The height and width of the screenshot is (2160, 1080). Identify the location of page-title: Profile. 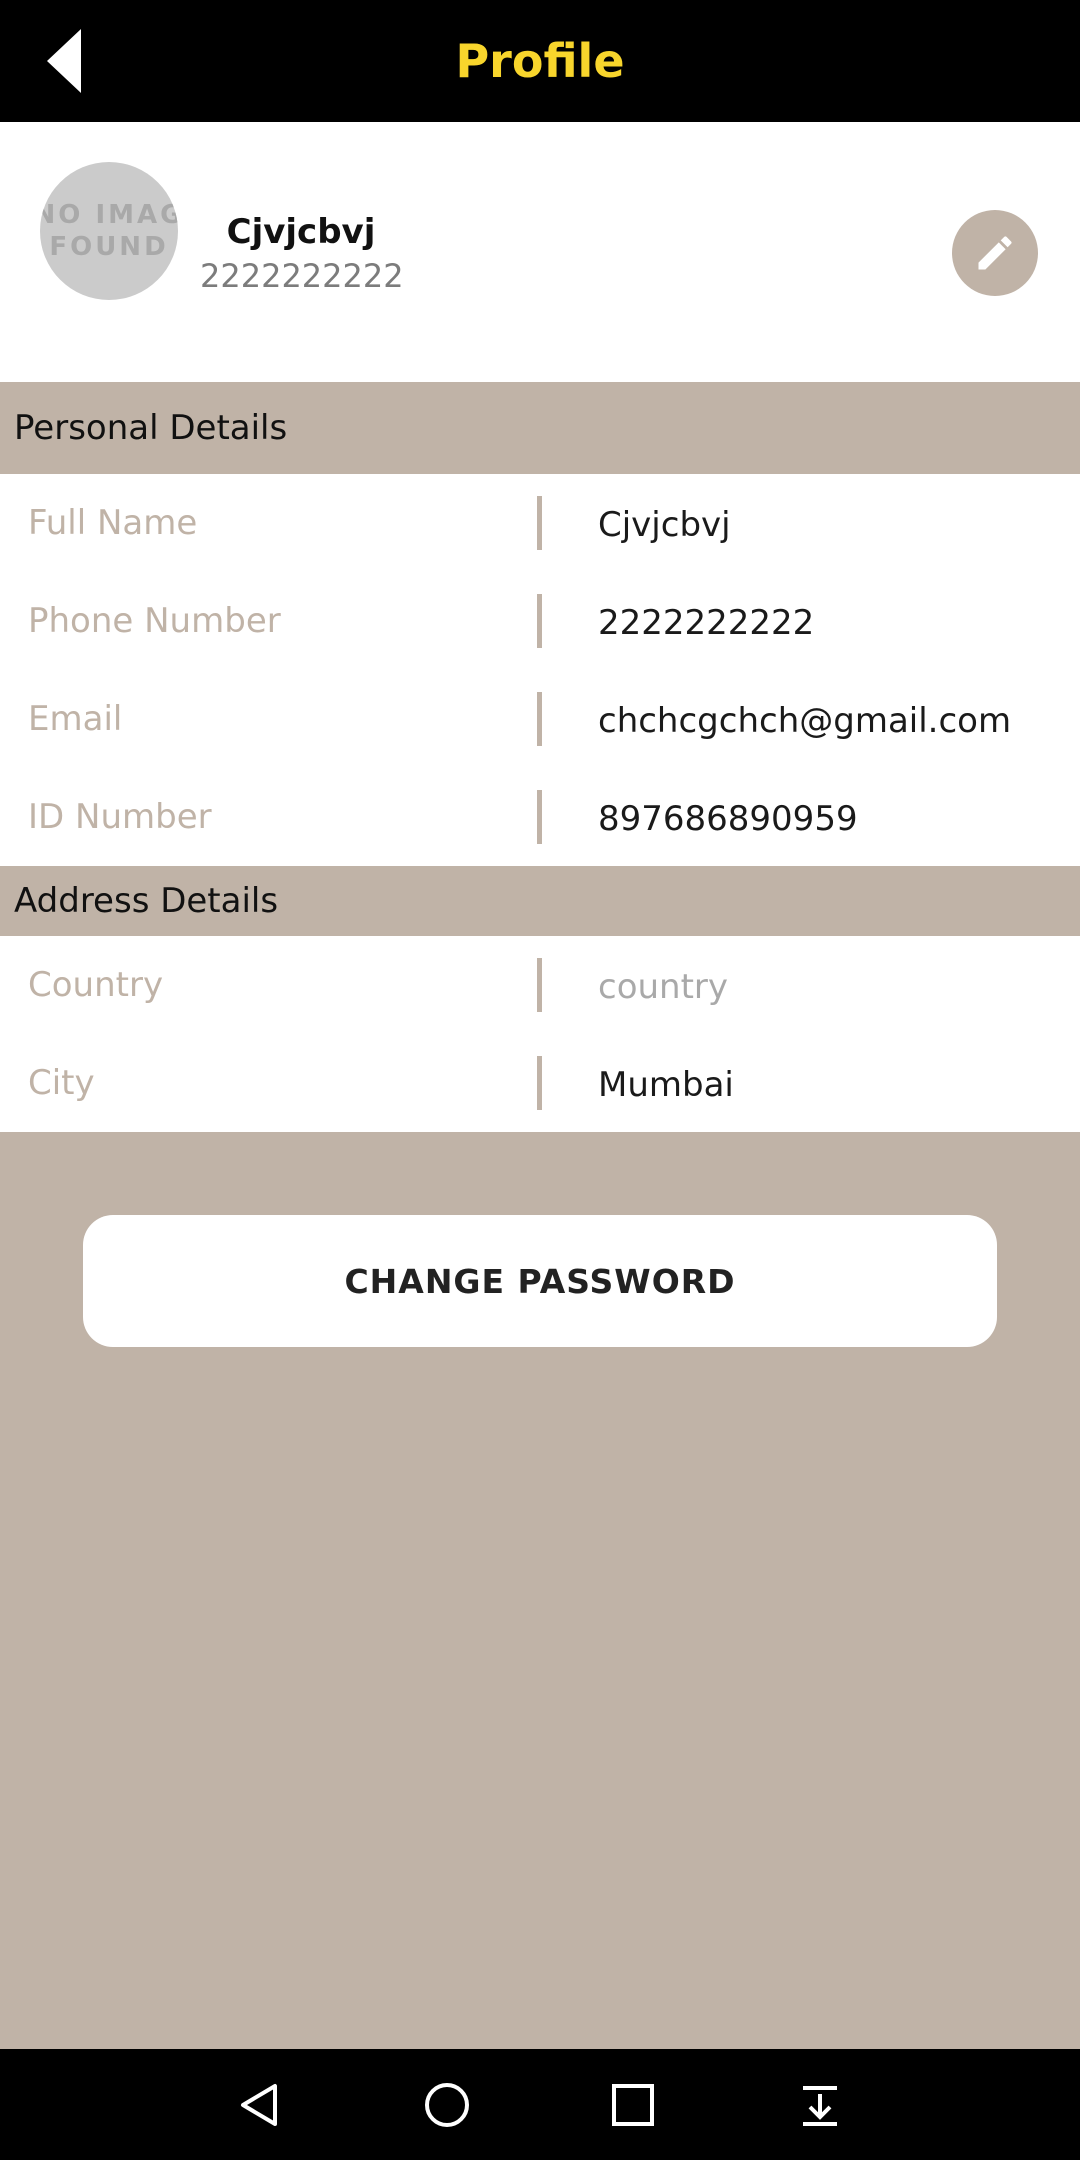
(540, 61).